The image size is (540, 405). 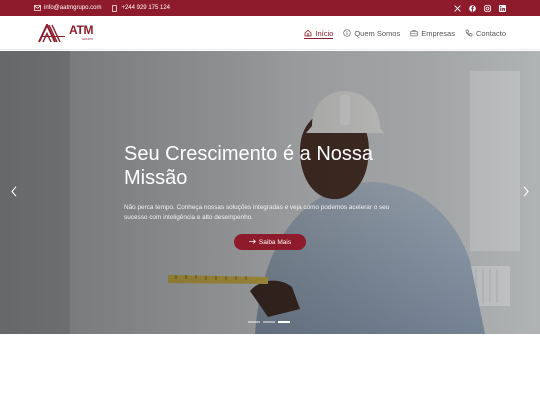 I want to click on logo-subtext: GRUPO, so click(x=88, y=39).